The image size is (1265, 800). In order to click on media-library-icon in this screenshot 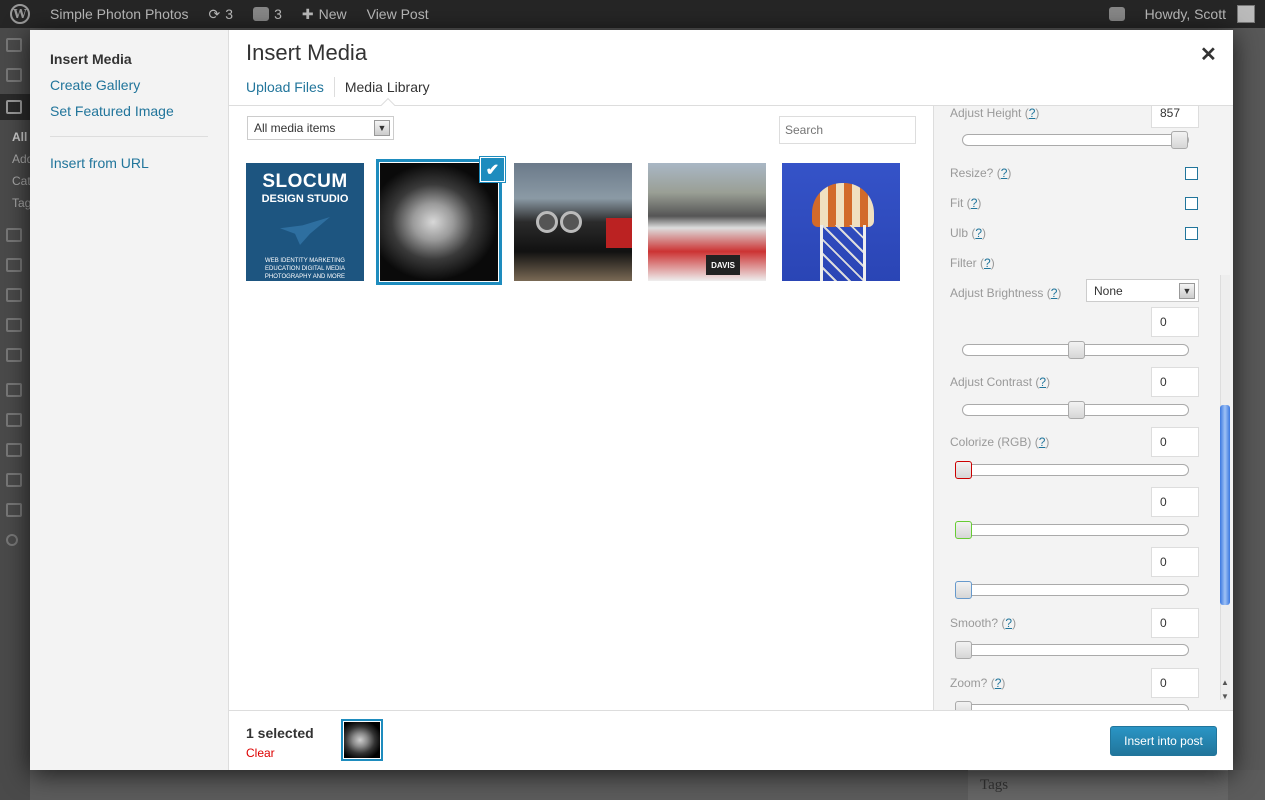, I will do `click(14, 235)`.